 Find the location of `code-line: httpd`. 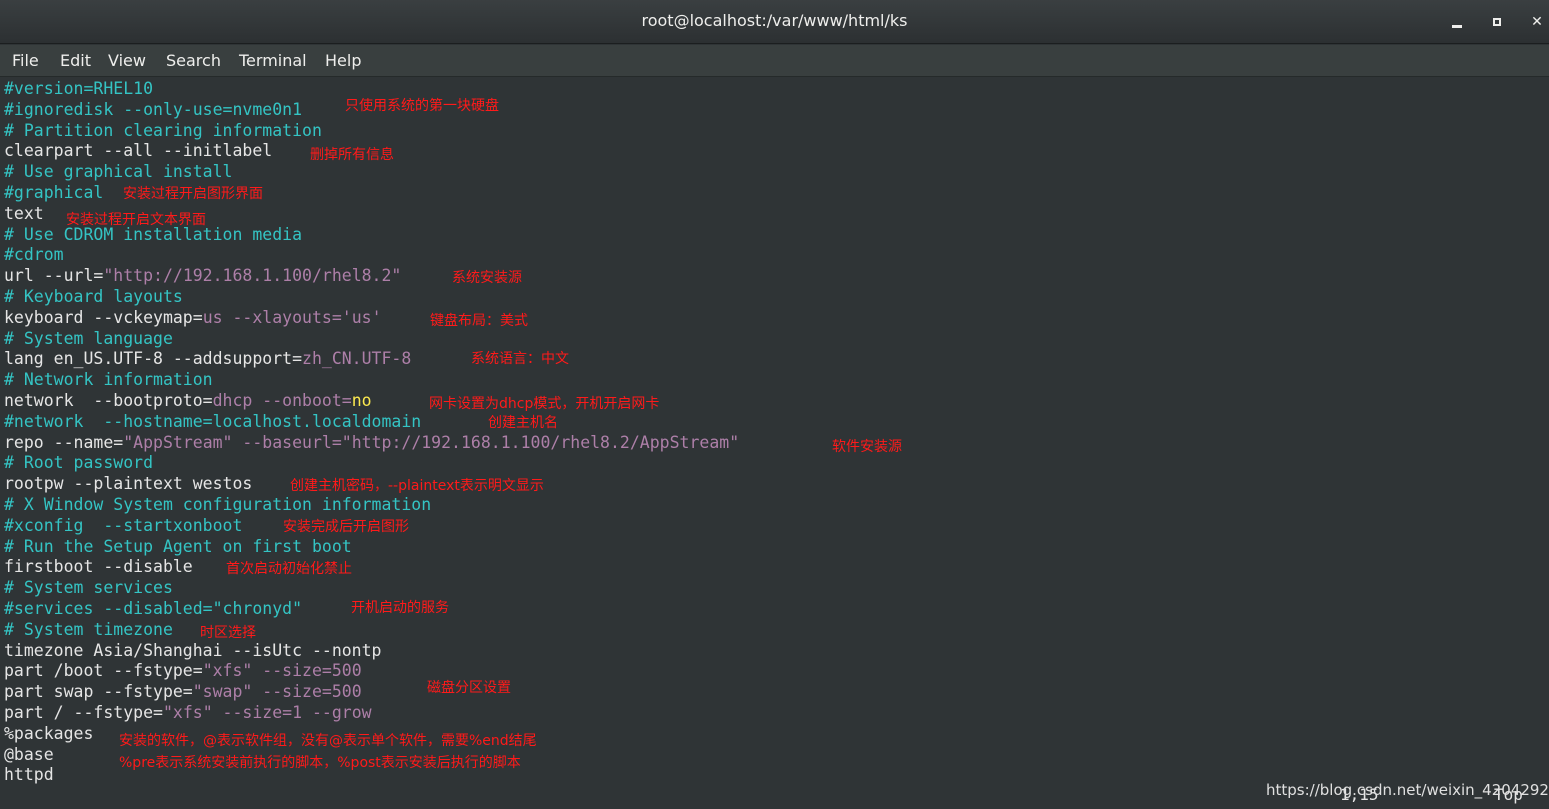

code-line: httpd is located at coordinates (29, 774).